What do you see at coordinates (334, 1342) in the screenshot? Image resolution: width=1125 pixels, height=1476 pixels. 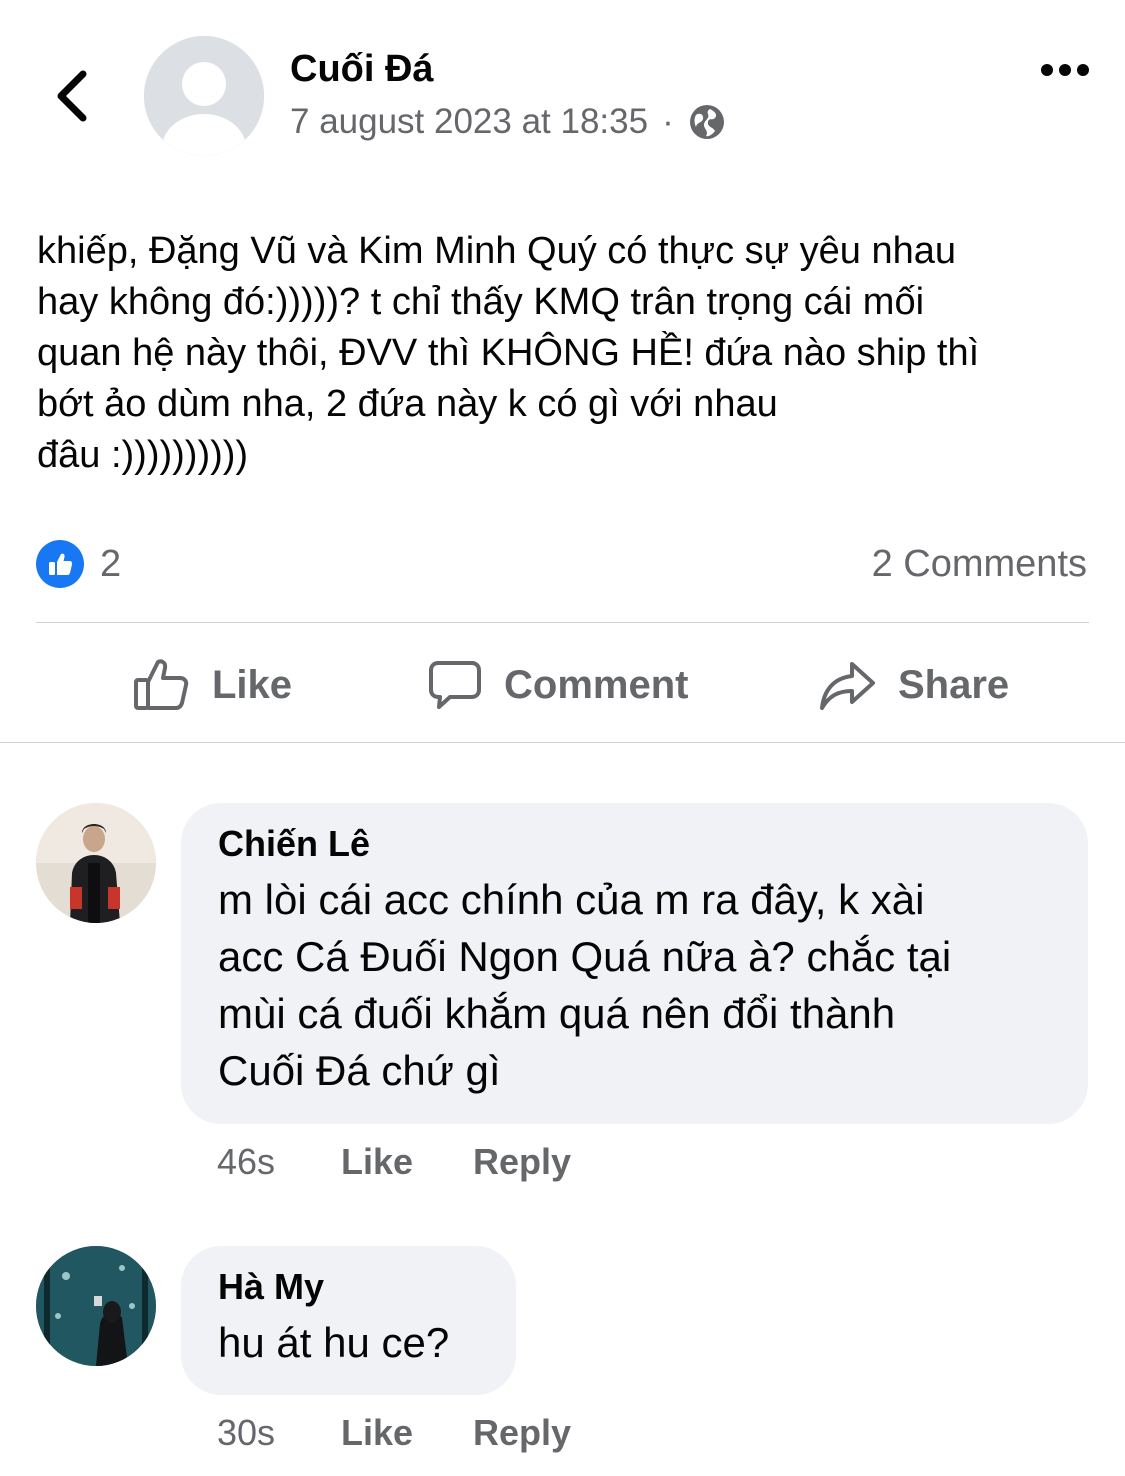 I see `comment-text: hu át hu ce?` at bounding box center [334, 1342].